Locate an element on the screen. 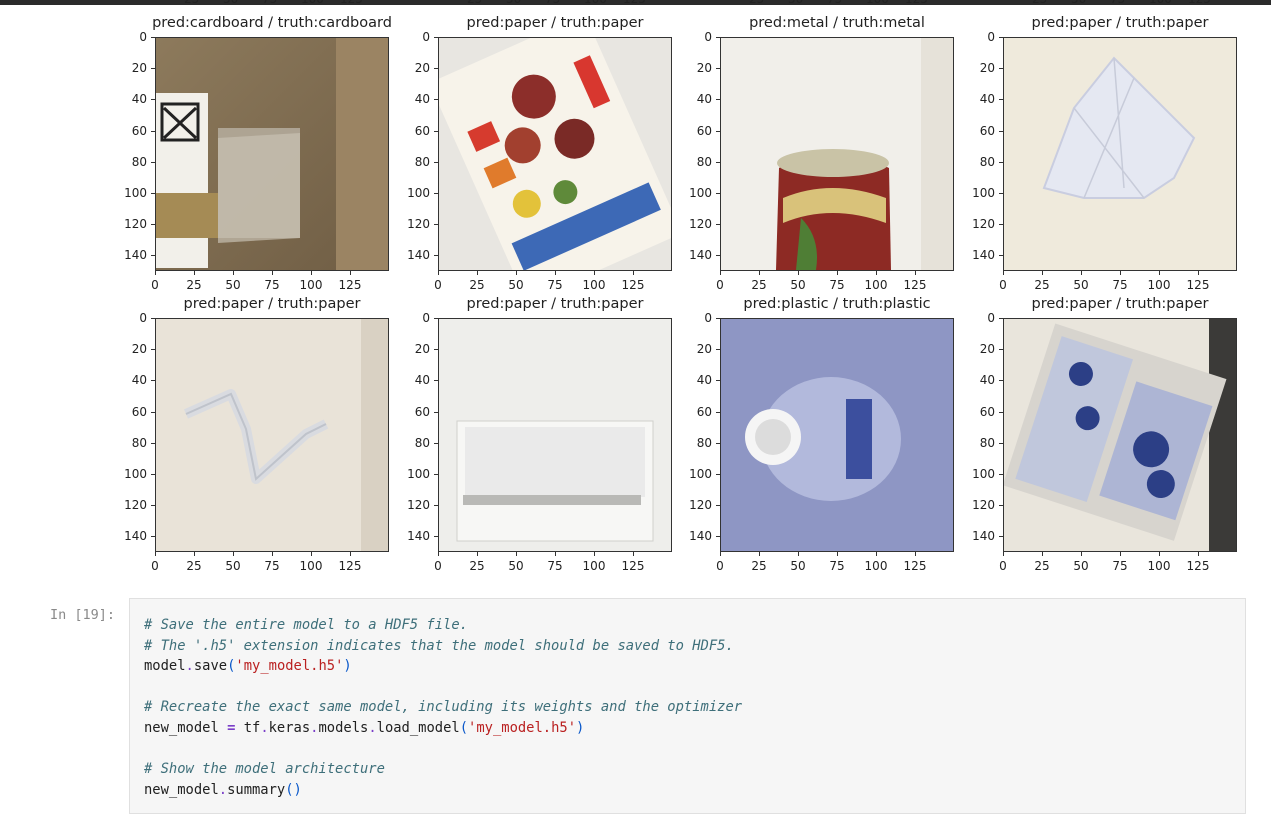 This screenshot has width=1271, height=817. subplot-title: pred:plastic / truth:plastic is located at coordinates (837, 304).